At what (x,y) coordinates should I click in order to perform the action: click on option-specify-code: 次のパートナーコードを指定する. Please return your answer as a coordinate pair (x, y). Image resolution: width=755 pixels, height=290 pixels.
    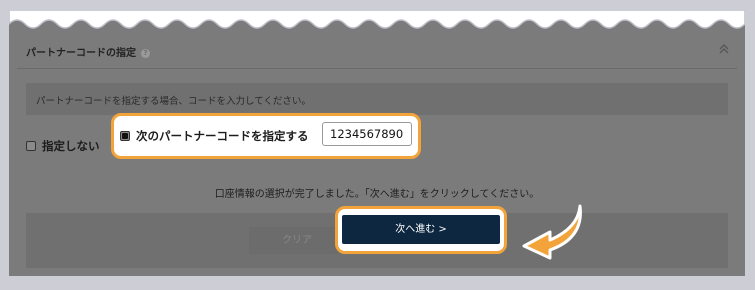
    Looking at the image, I should click on (214, 136).